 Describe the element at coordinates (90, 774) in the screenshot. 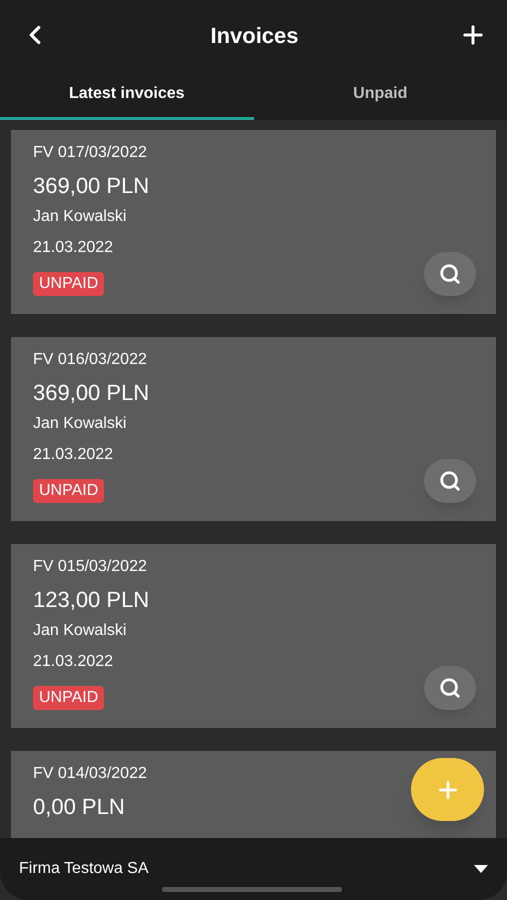

I see `invoice-number: FV 014/03/2022` at that location.